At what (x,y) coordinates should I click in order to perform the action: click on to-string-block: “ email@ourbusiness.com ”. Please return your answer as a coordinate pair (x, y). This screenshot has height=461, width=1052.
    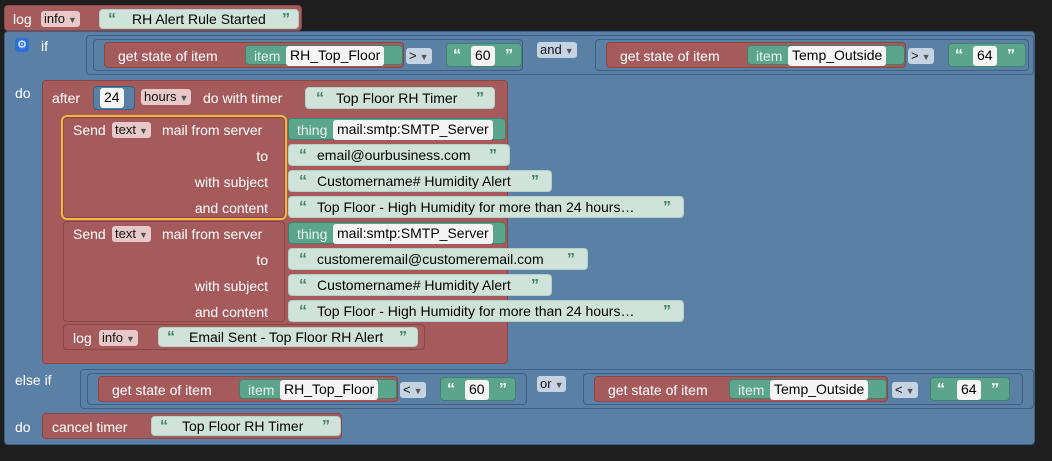
    Looking at the image, I should click on (399, 155).